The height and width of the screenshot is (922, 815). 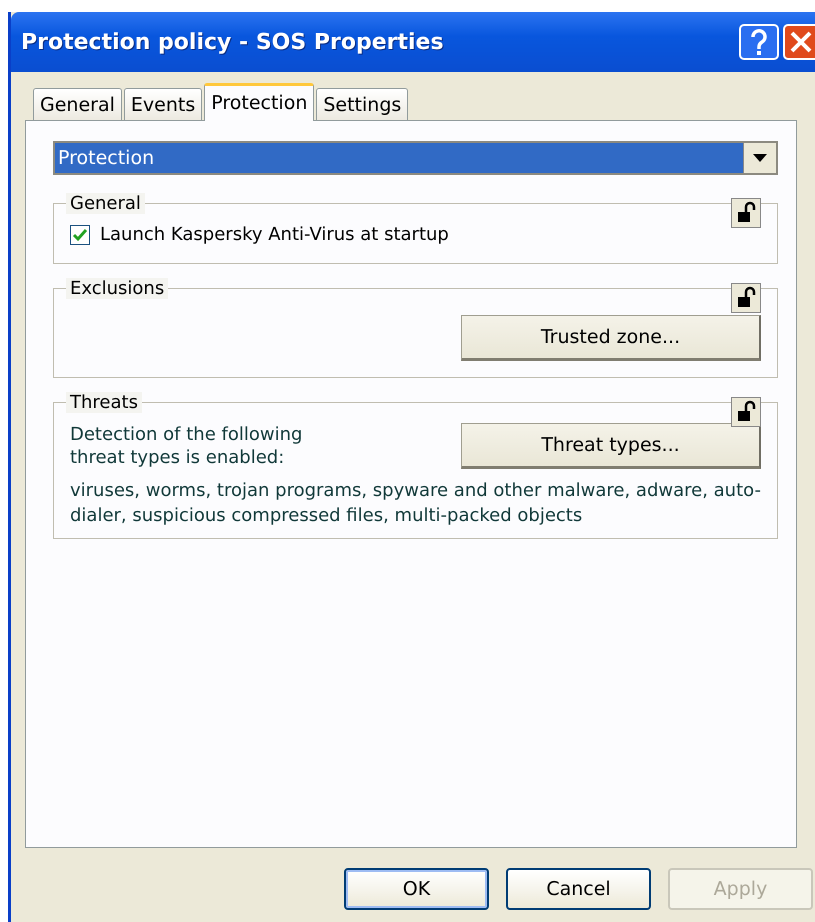 I want to click on description-text: Detection of the following threat types is enabled:, so click(x=187, y=446).